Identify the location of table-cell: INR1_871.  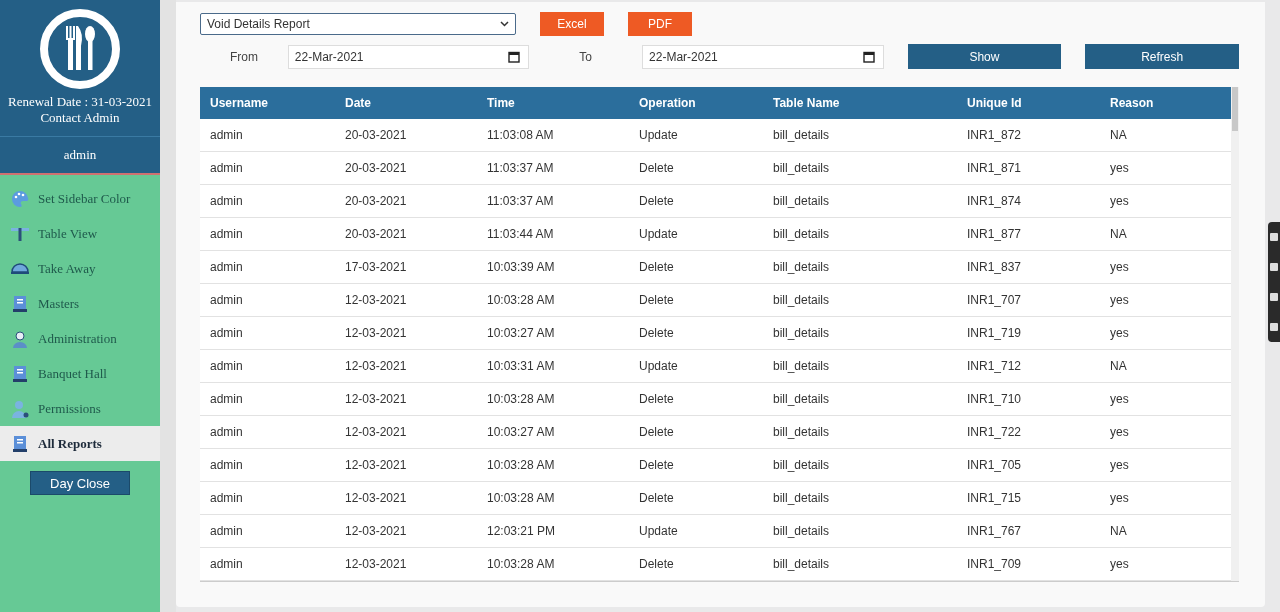
(1028, 168).